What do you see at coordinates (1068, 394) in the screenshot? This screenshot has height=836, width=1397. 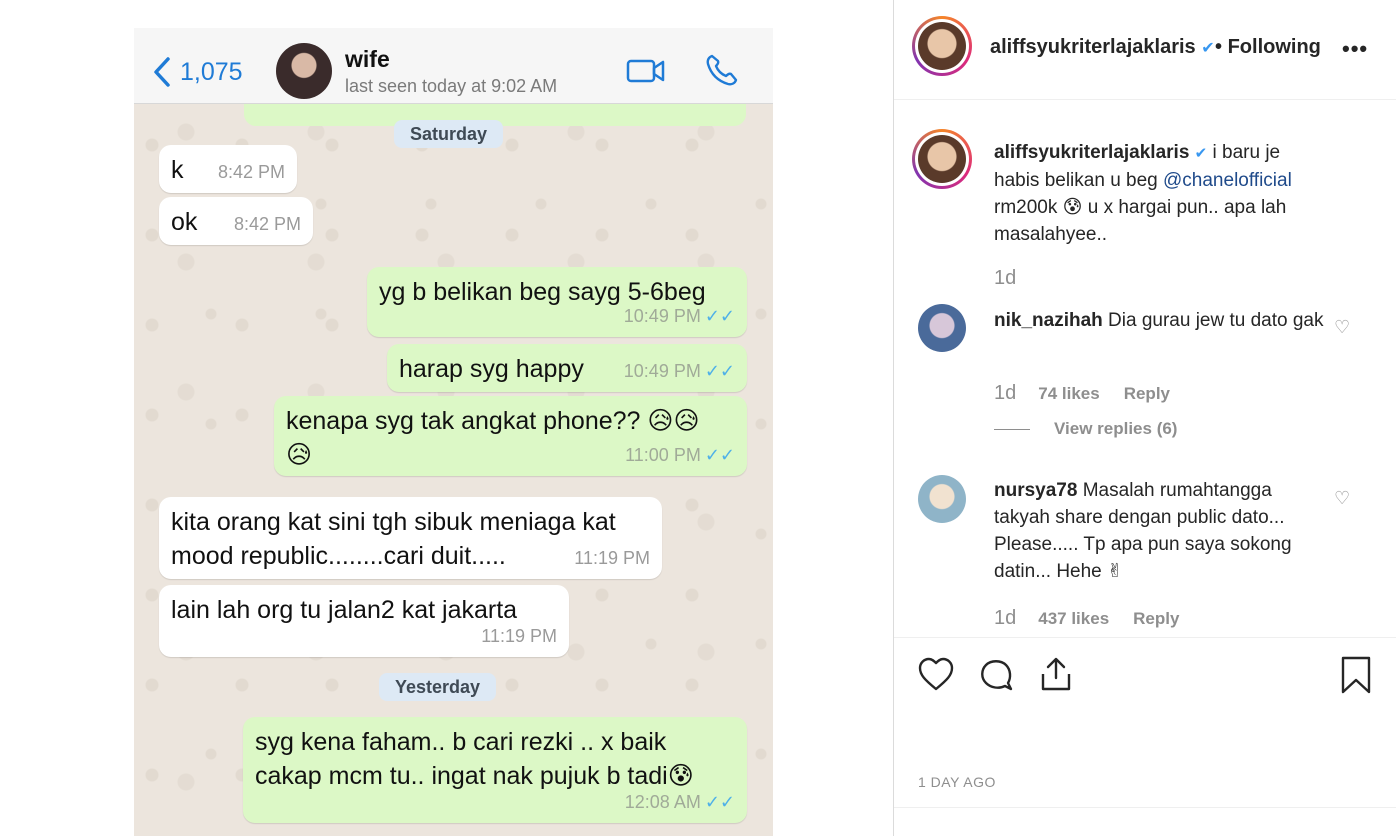 I see `comment-likes: 74 likes` at bounding box center [1068, 394].